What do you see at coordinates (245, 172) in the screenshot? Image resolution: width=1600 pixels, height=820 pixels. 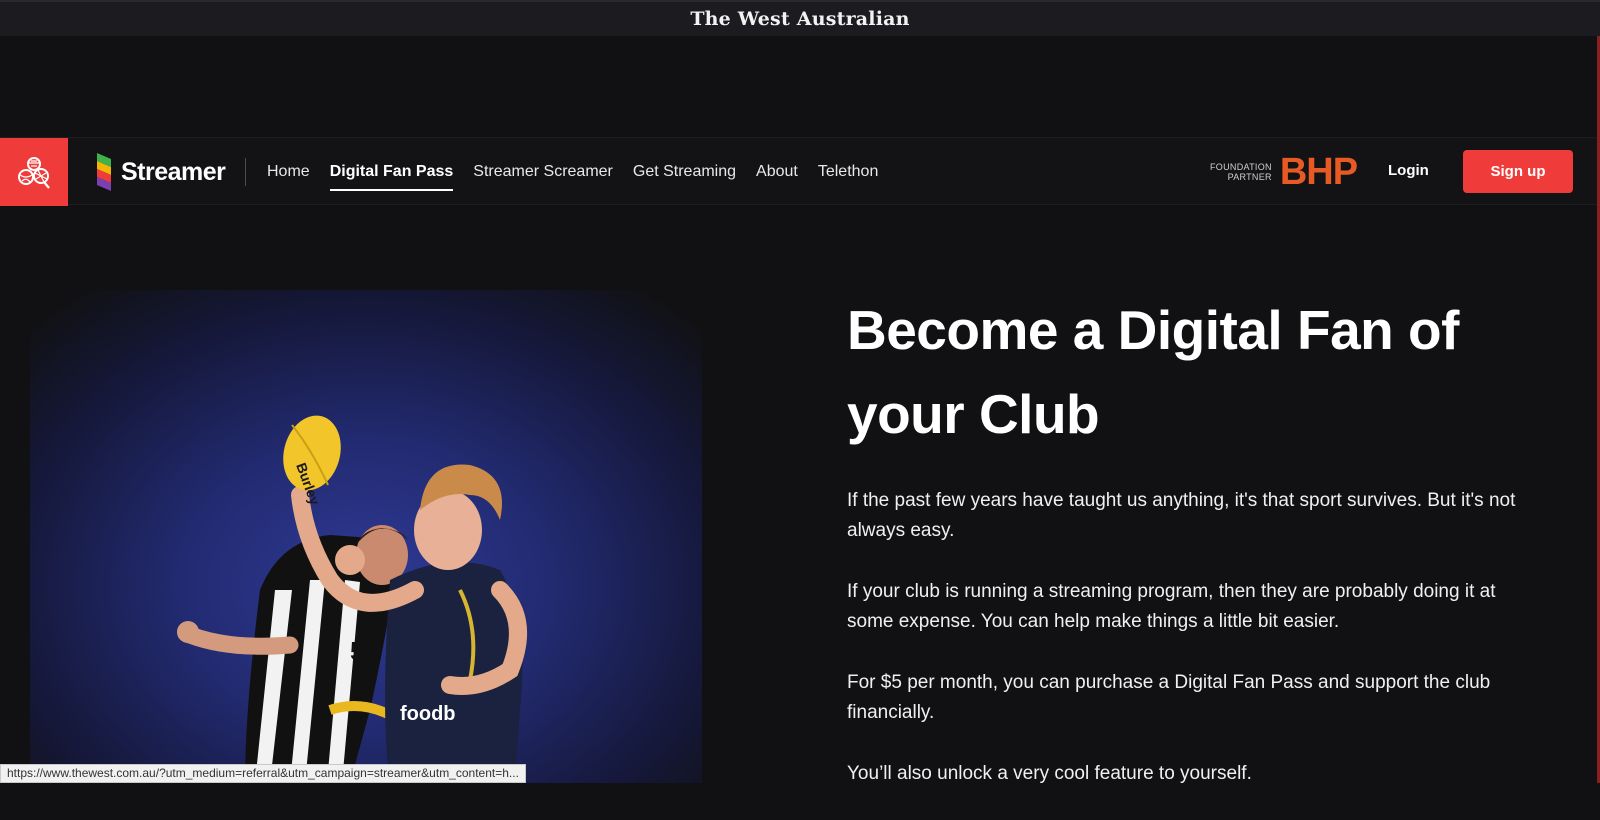 I see `nav-divider` at bounding box center [245, 172].